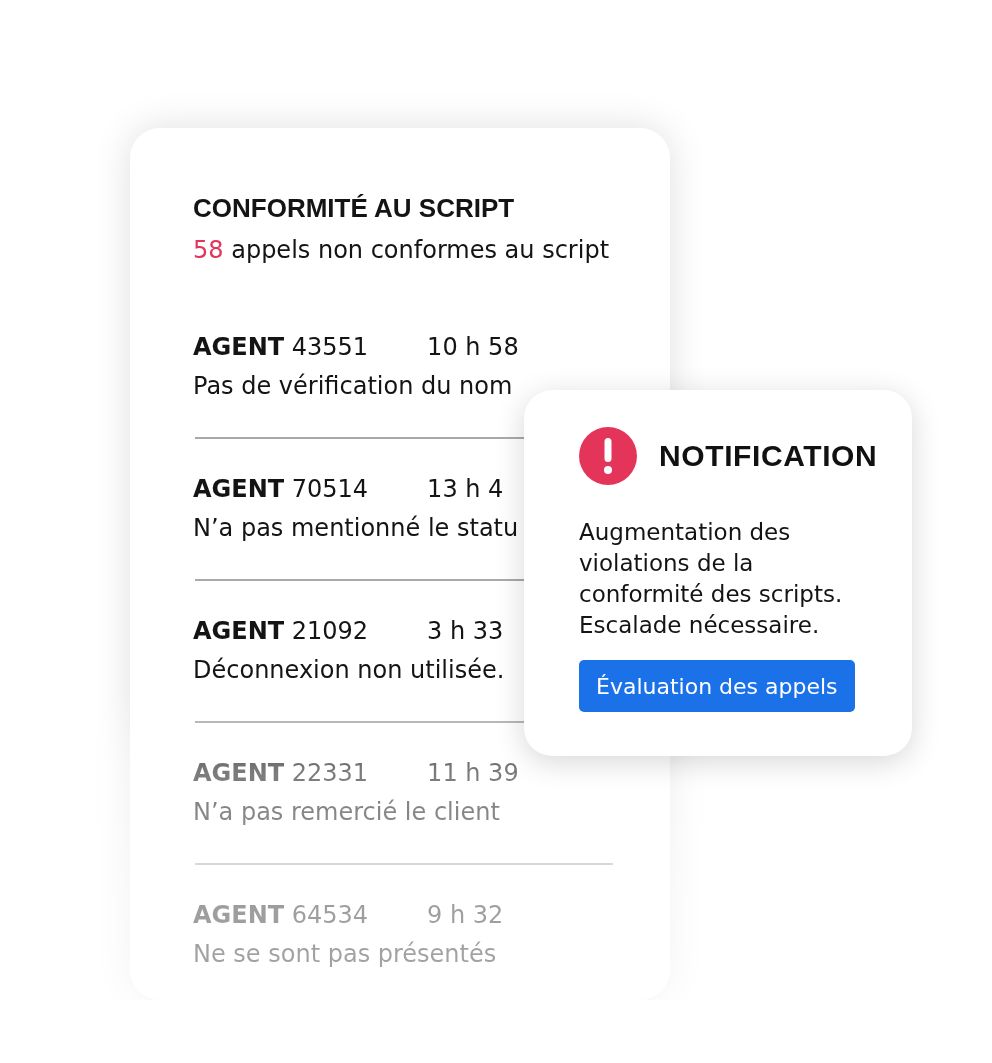 The image size is (992, 1063). Describe the element at coordinates (356, 528) in the screenshot. I see `issue-text: N’a pas mentionné le statu` at that location.